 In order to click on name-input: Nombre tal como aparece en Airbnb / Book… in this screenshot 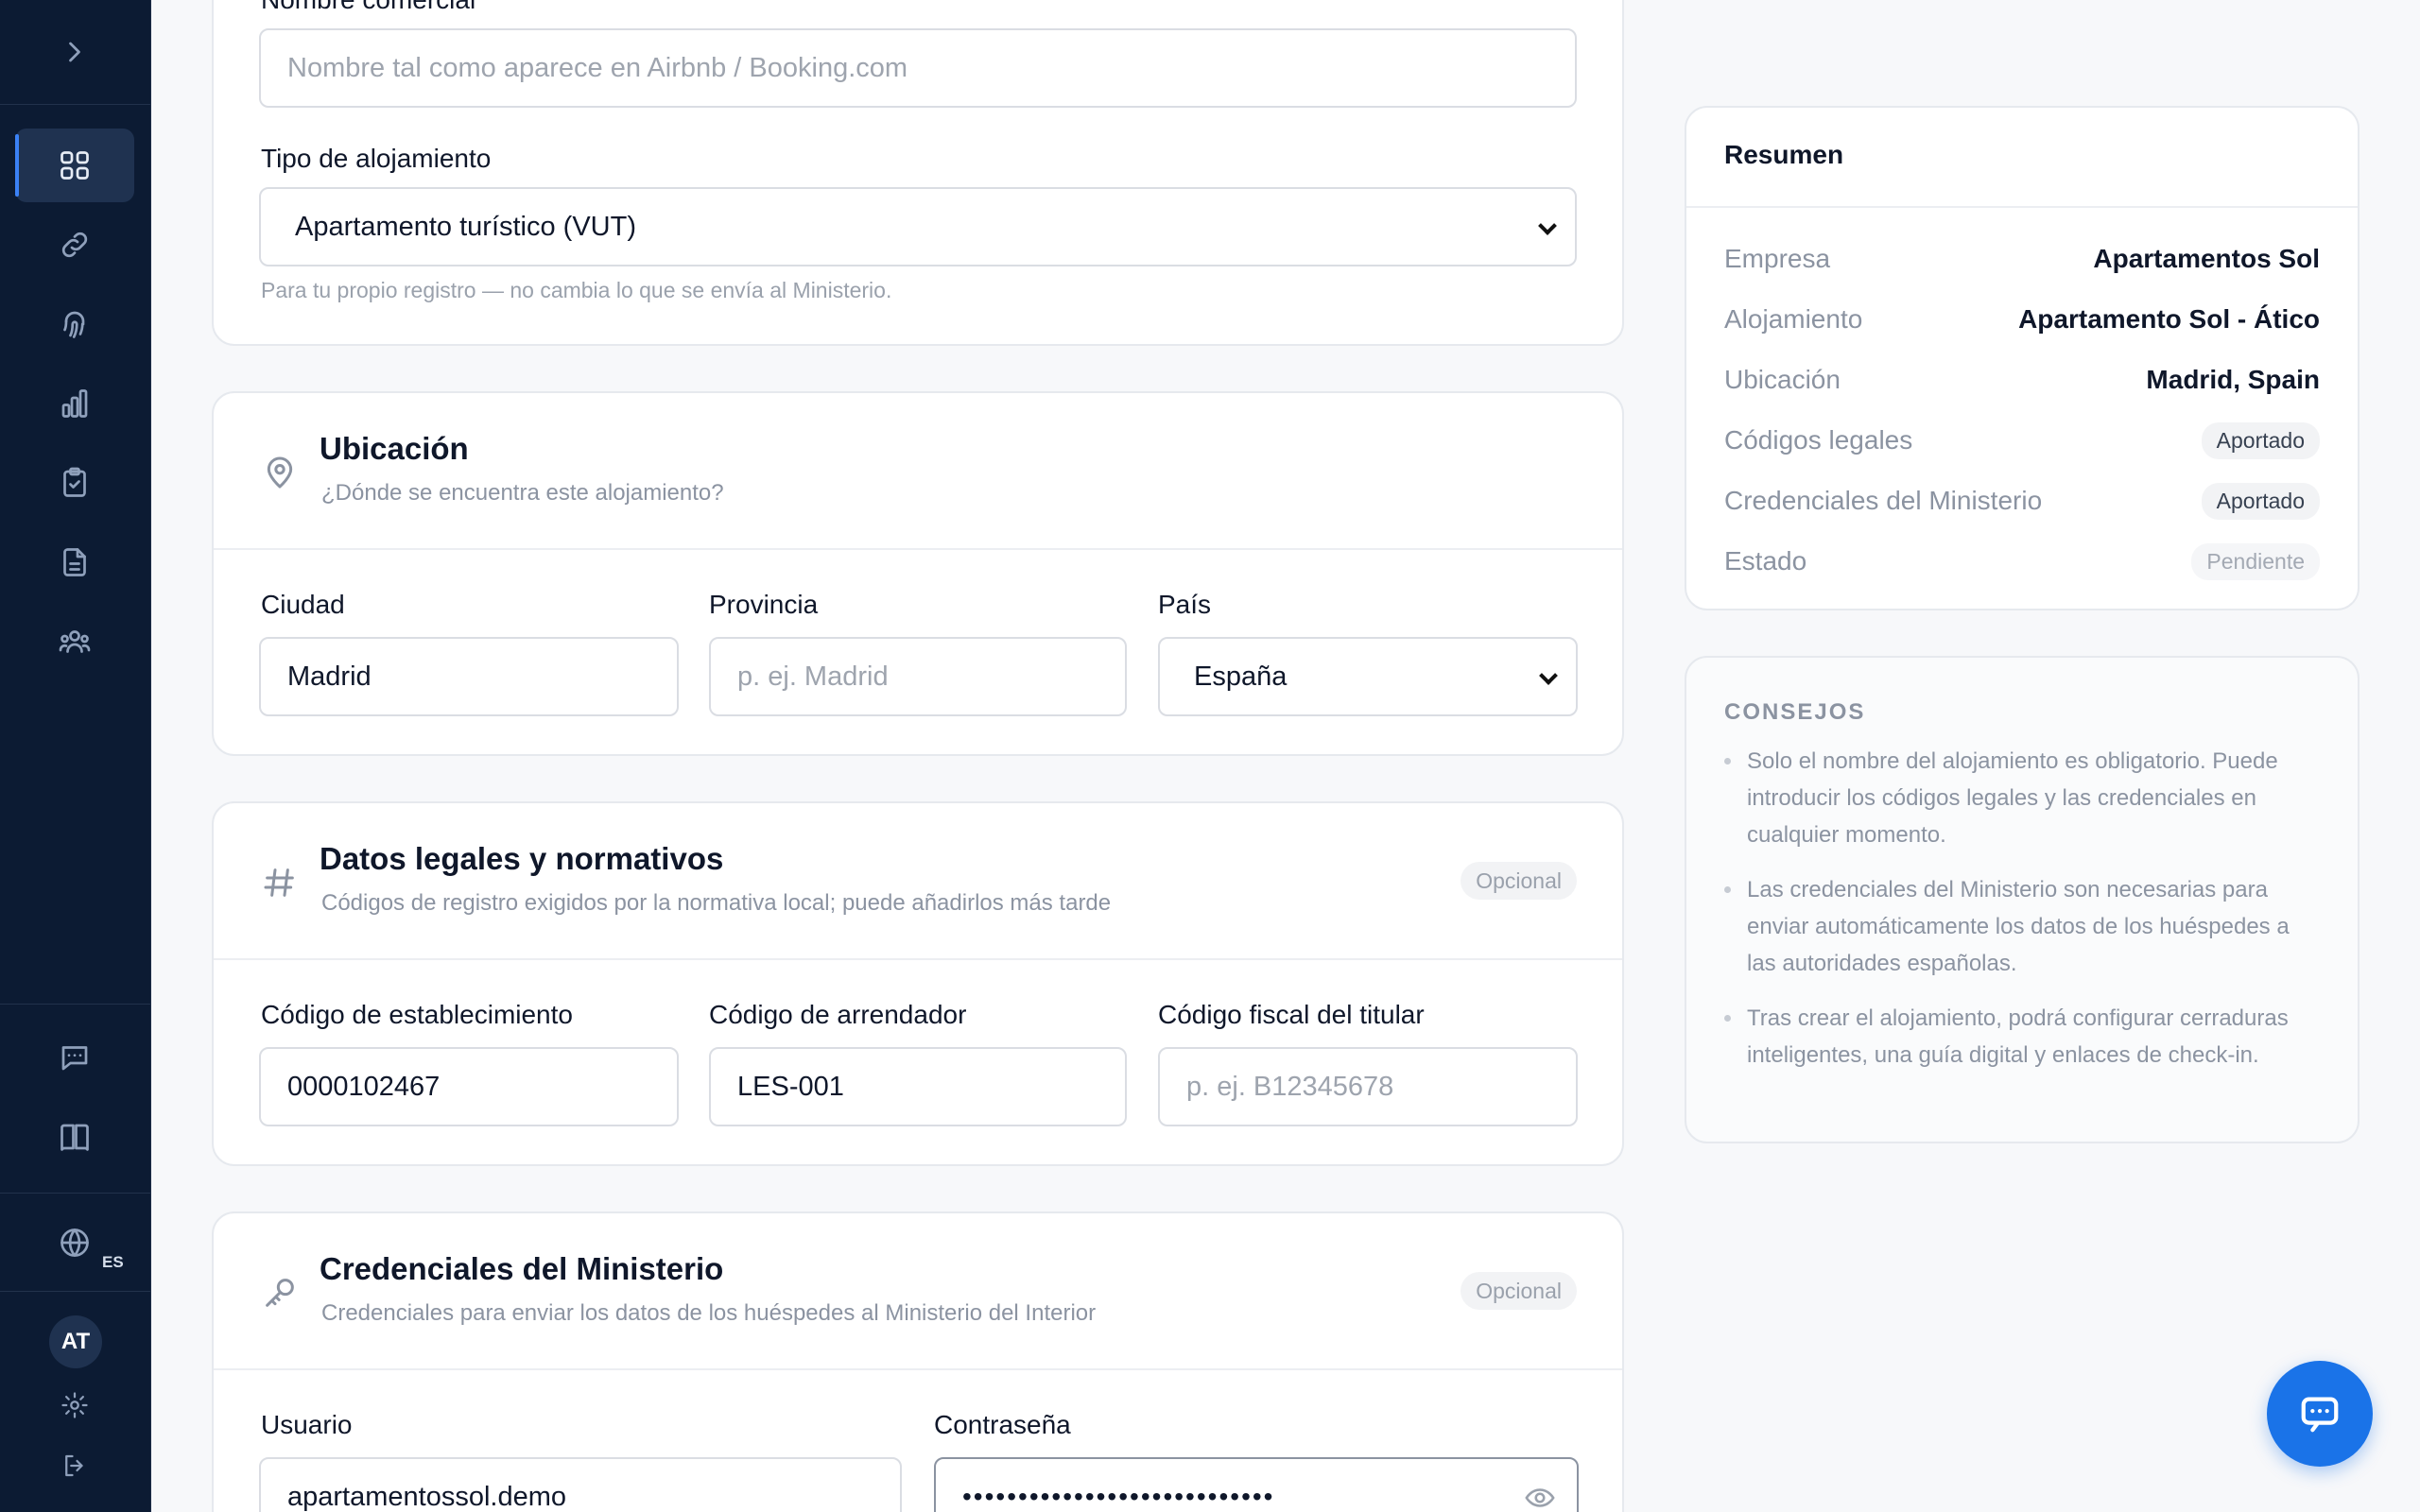, I will do `click(918, 68)`.